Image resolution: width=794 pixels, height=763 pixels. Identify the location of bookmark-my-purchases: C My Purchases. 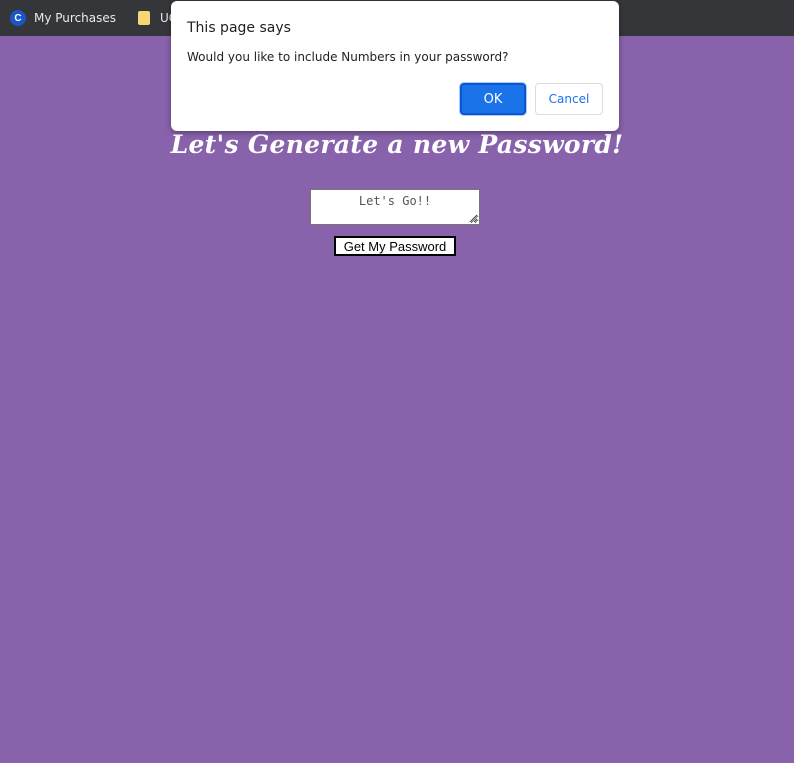
(63, 18).